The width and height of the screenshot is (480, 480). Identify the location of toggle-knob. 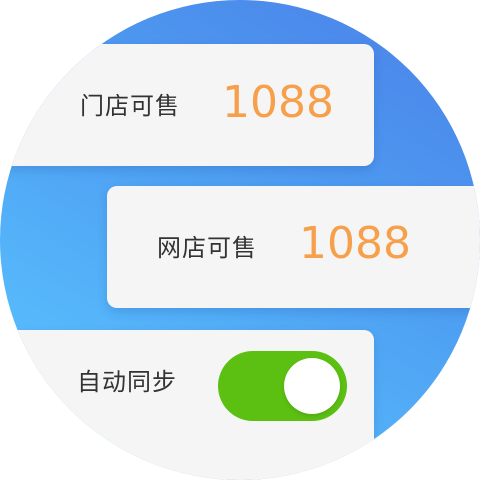
(312, 386).